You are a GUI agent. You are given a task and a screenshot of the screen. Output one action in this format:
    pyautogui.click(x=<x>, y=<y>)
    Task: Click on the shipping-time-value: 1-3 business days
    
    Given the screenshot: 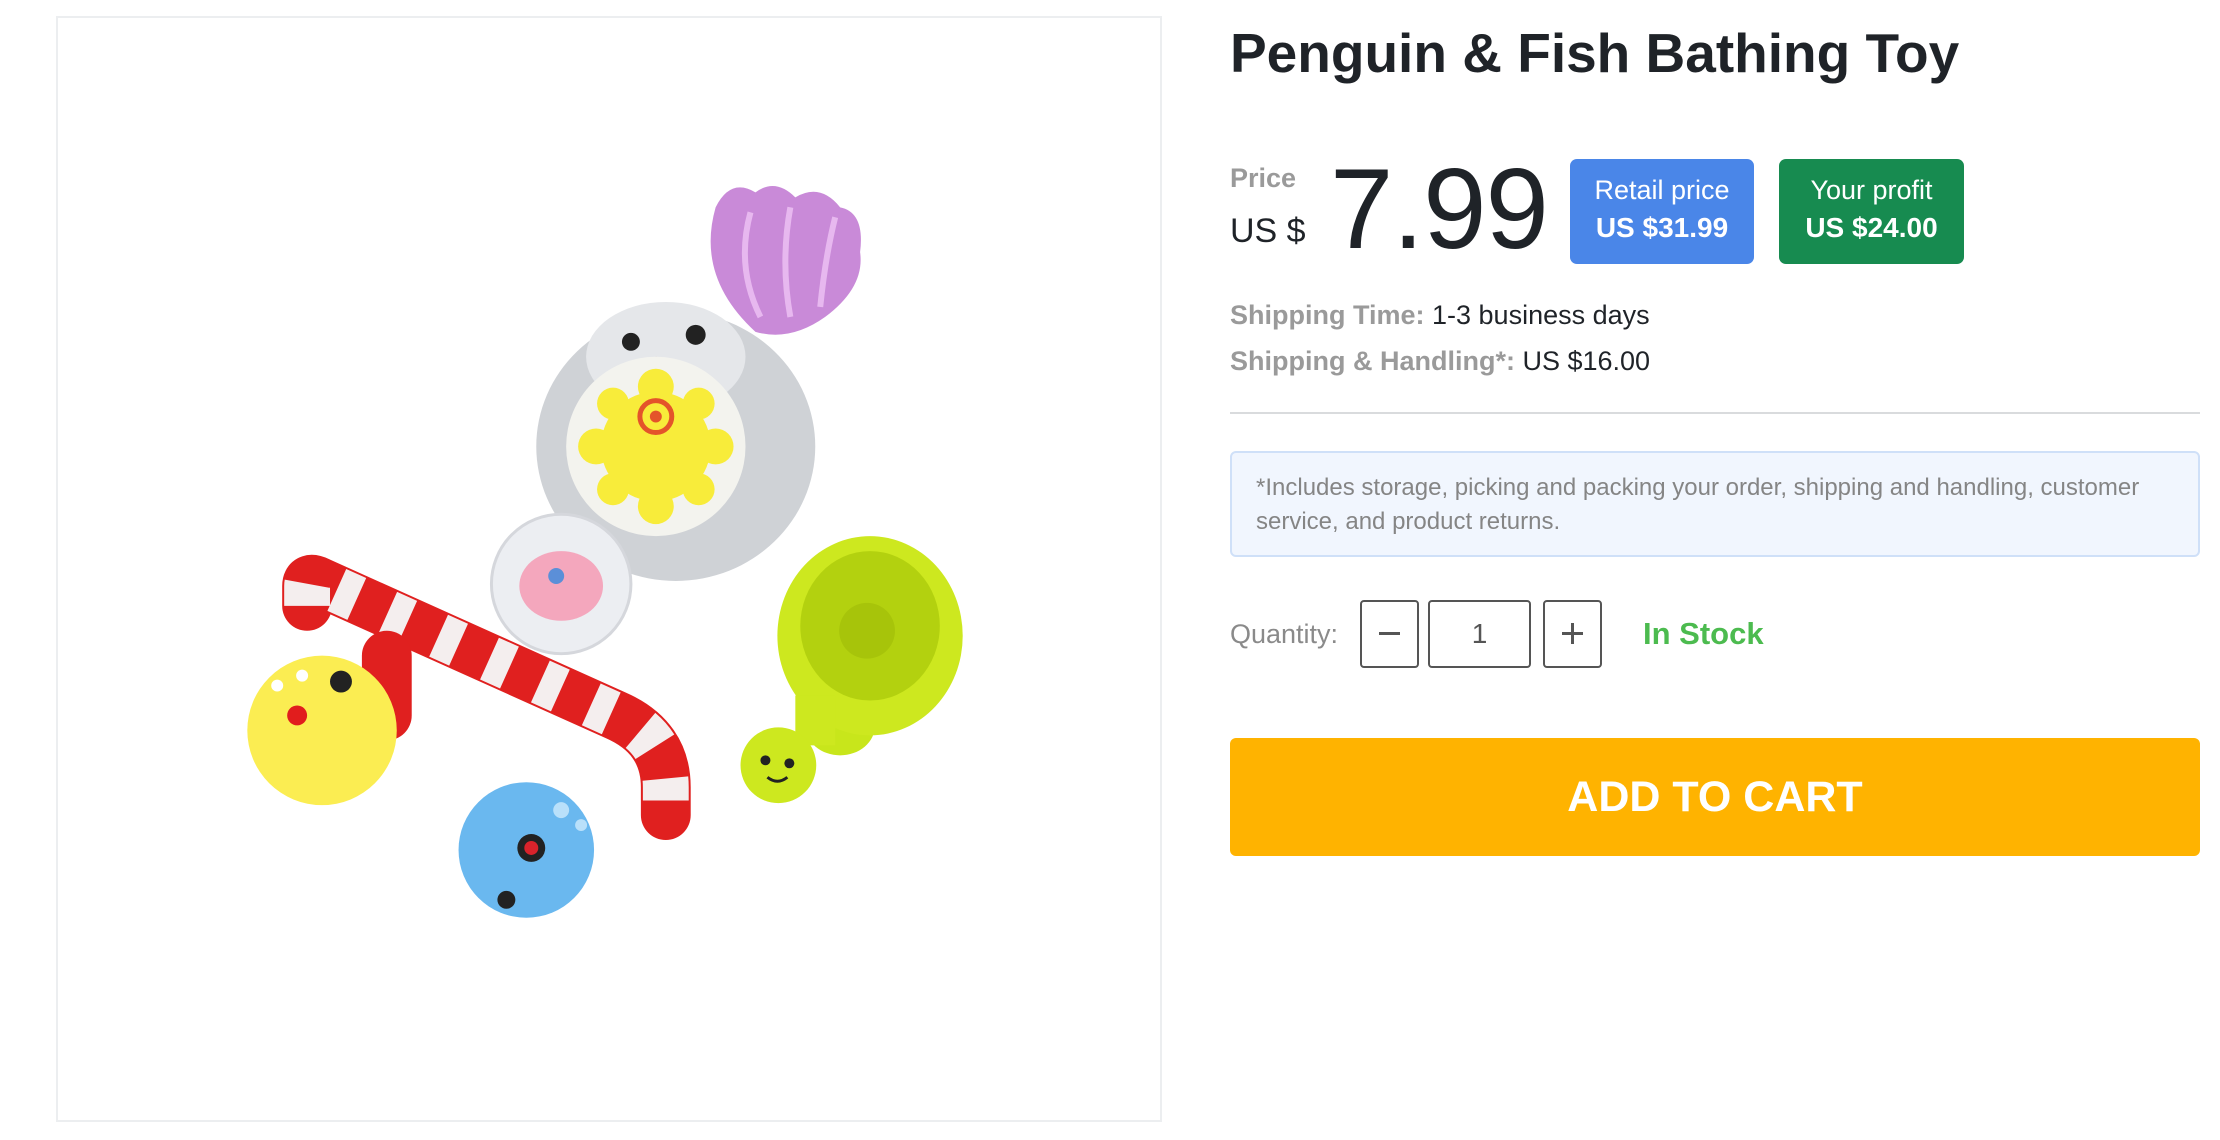 What is the action you would take?
    pyautogui.click(x=1541, y=315)
    